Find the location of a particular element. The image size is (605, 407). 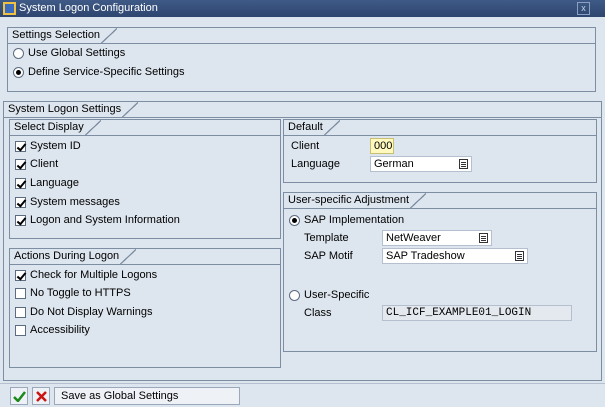

checkbox-label: No Toggle to HTTPS is located at coordinates (80, 293).